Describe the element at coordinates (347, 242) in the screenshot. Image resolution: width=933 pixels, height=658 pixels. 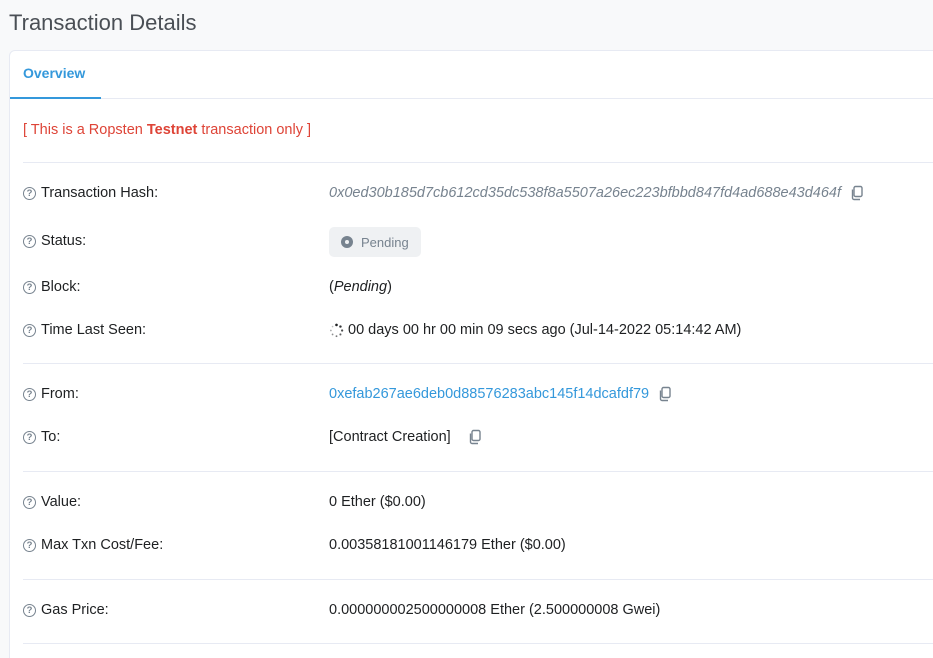
I see `dot-circle-icon` at that location.